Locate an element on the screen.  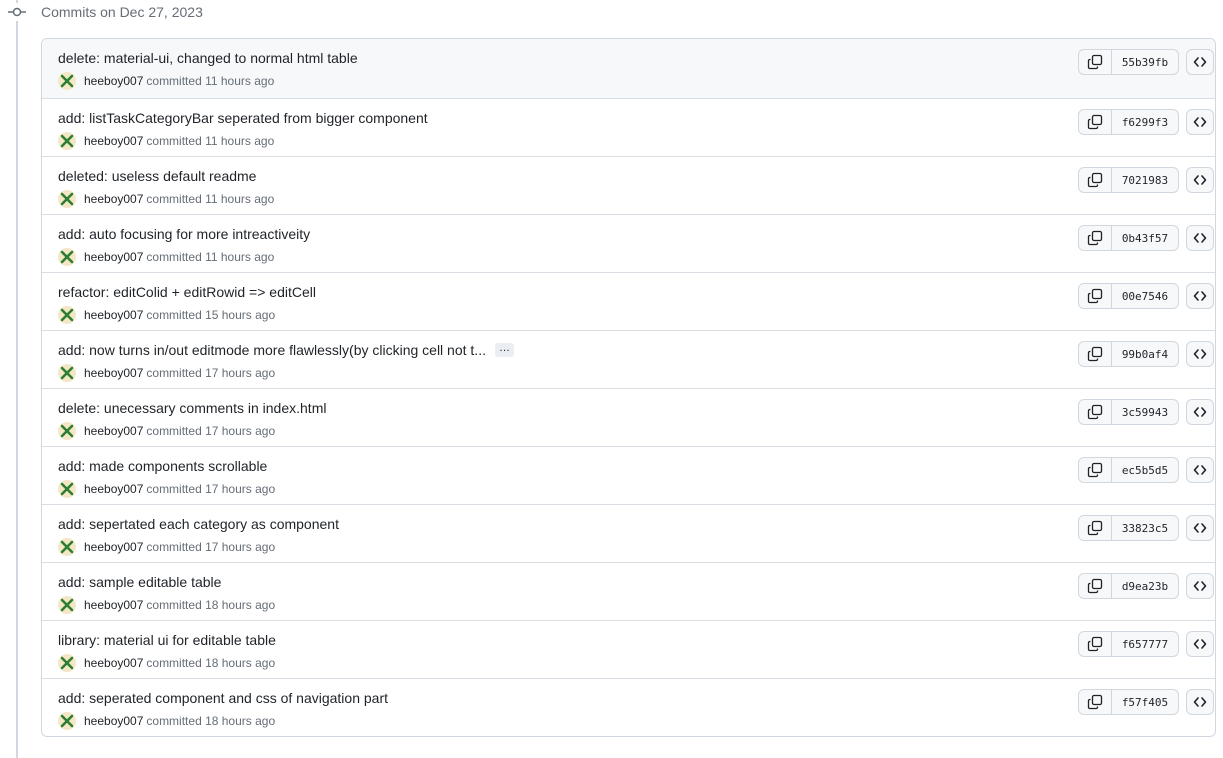
sha-button-group: ec5b5d5 is located at coordinates (1128, 470).